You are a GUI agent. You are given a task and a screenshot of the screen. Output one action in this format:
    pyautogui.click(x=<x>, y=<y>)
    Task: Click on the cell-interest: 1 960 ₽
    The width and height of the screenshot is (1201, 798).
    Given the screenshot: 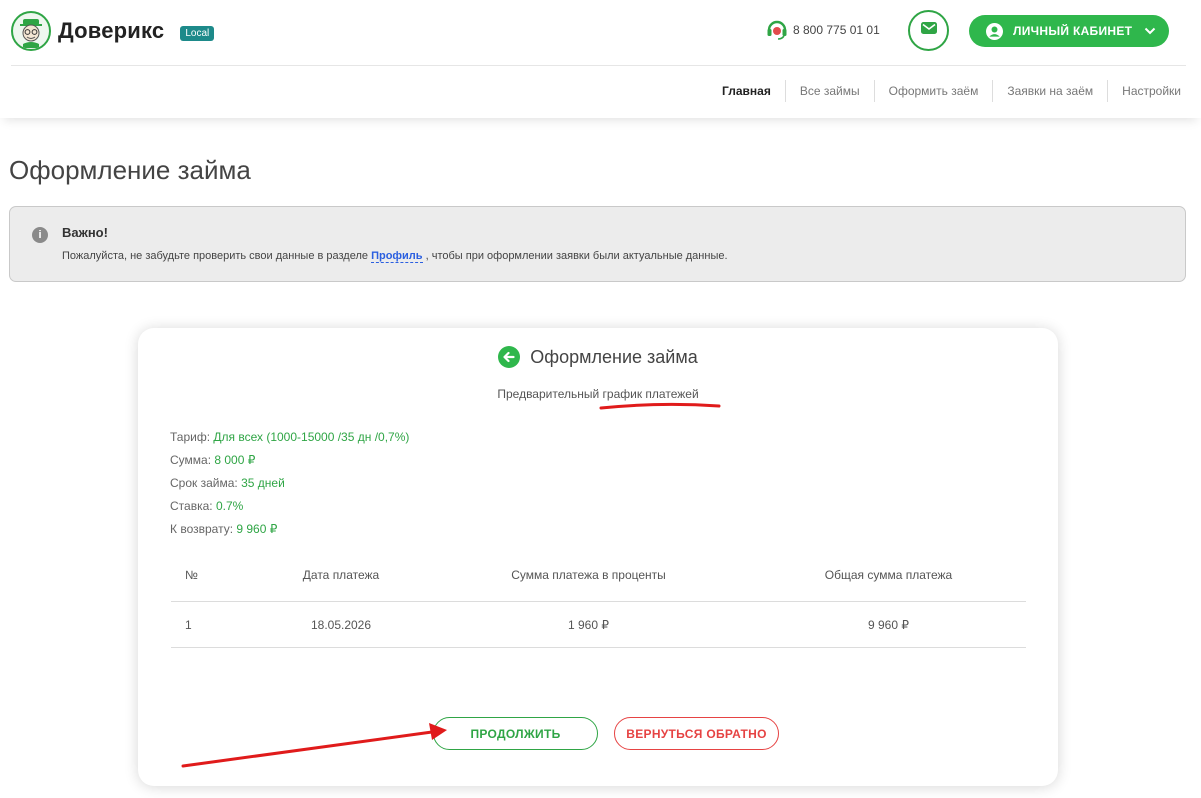 What is the action you would take?
    pyautogui.click(x=588, y=625)
    